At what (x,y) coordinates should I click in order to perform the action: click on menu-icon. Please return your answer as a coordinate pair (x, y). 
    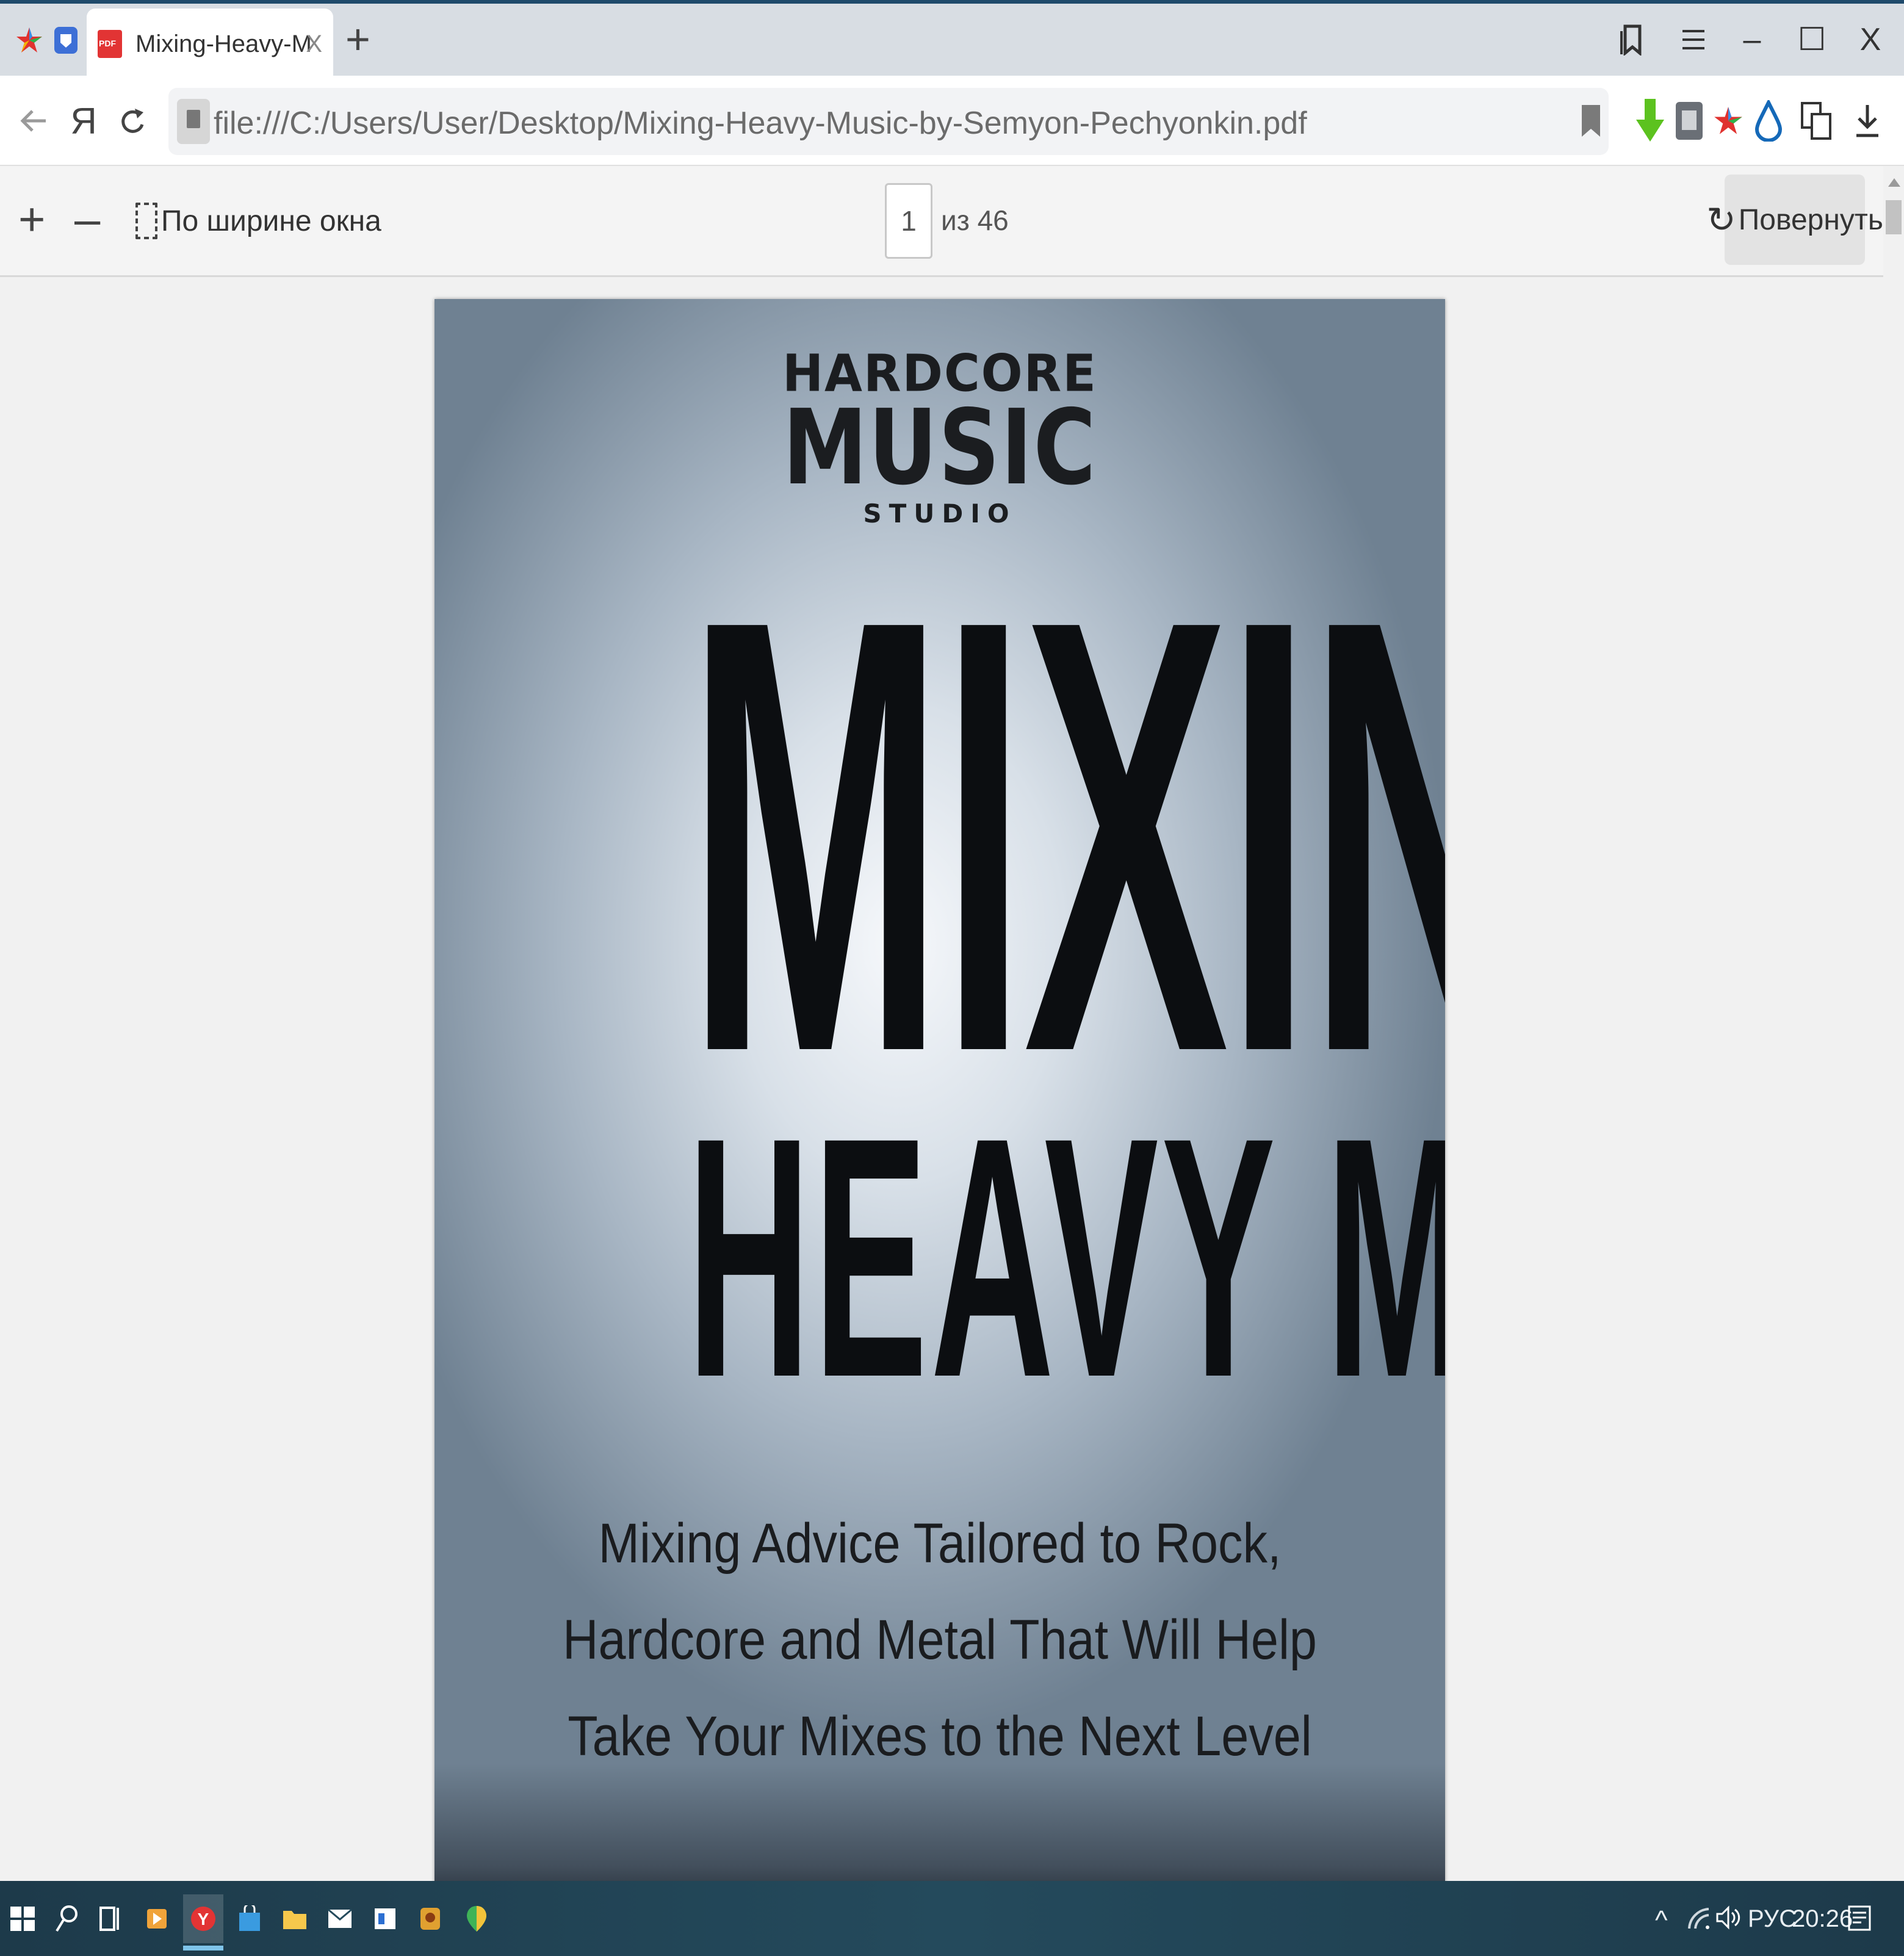
    Looking at the image, I should click on (1694, 39).